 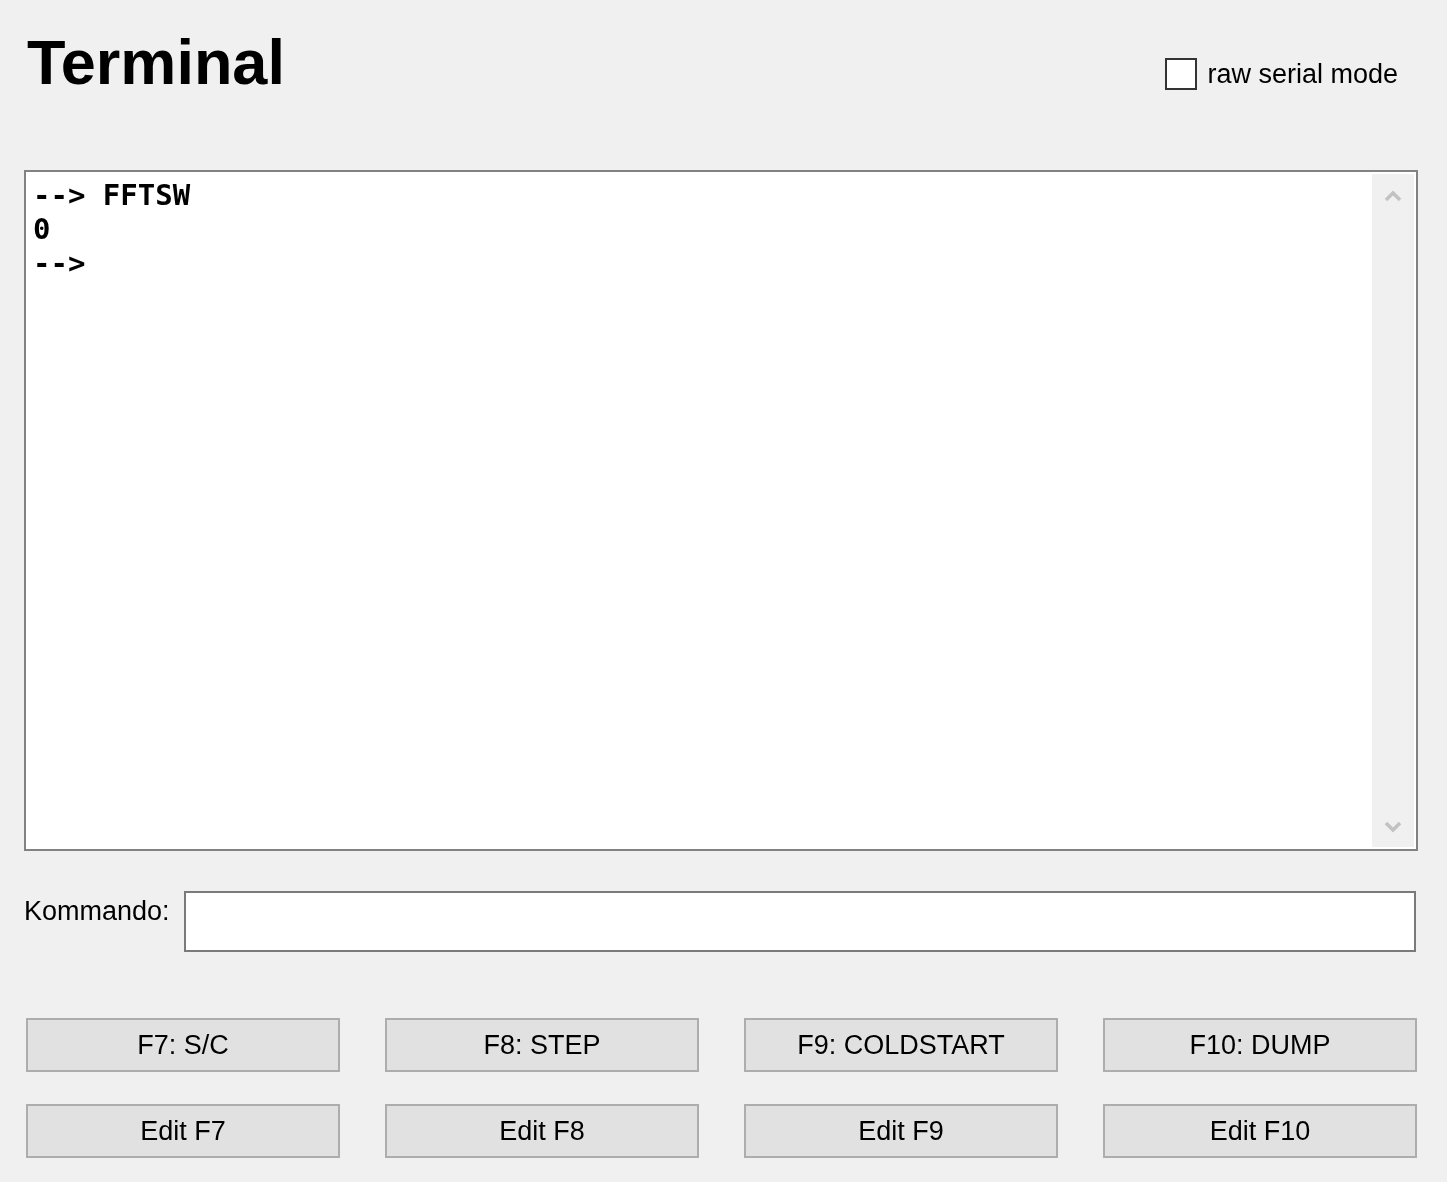 I want to click on edit-button: Edit F10, so click(x=1260, y=1131).